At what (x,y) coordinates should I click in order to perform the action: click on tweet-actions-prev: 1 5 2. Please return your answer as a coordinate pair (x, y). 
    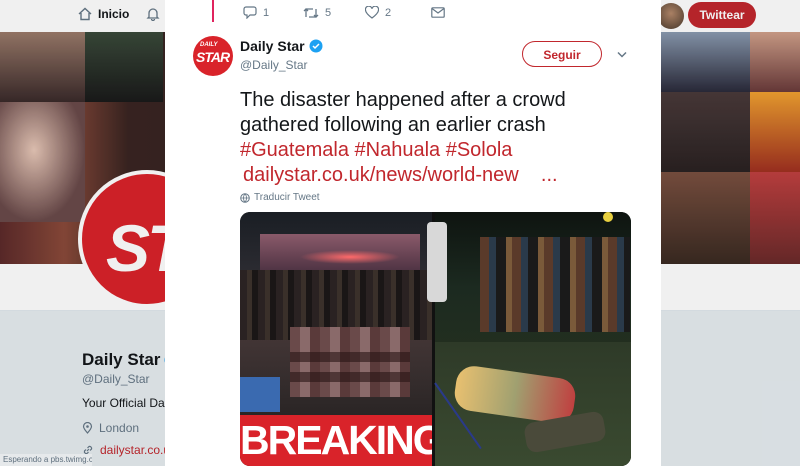
    Looking at the image, I should click on (344, 12).